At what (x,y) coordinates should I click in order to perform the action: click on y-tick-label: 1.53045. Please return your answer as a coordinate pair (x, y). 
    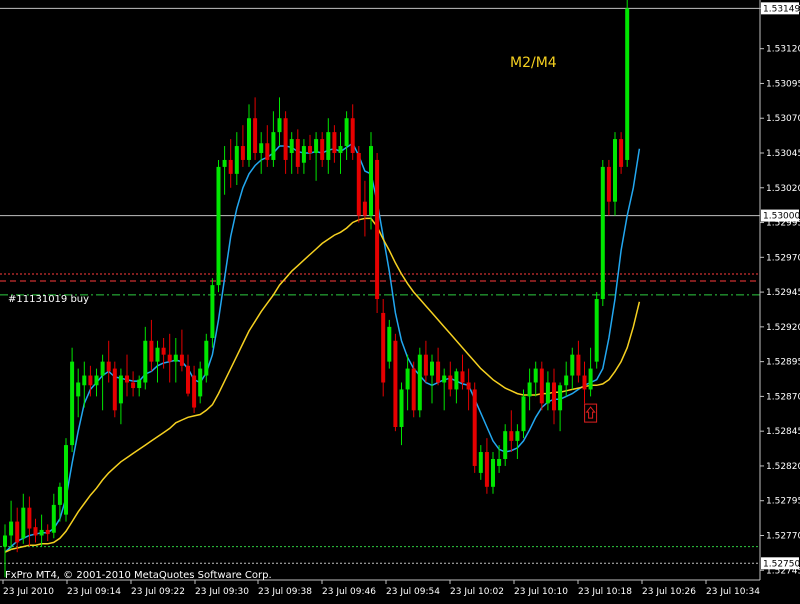
    Looking at the image, I should click on (783, 154).